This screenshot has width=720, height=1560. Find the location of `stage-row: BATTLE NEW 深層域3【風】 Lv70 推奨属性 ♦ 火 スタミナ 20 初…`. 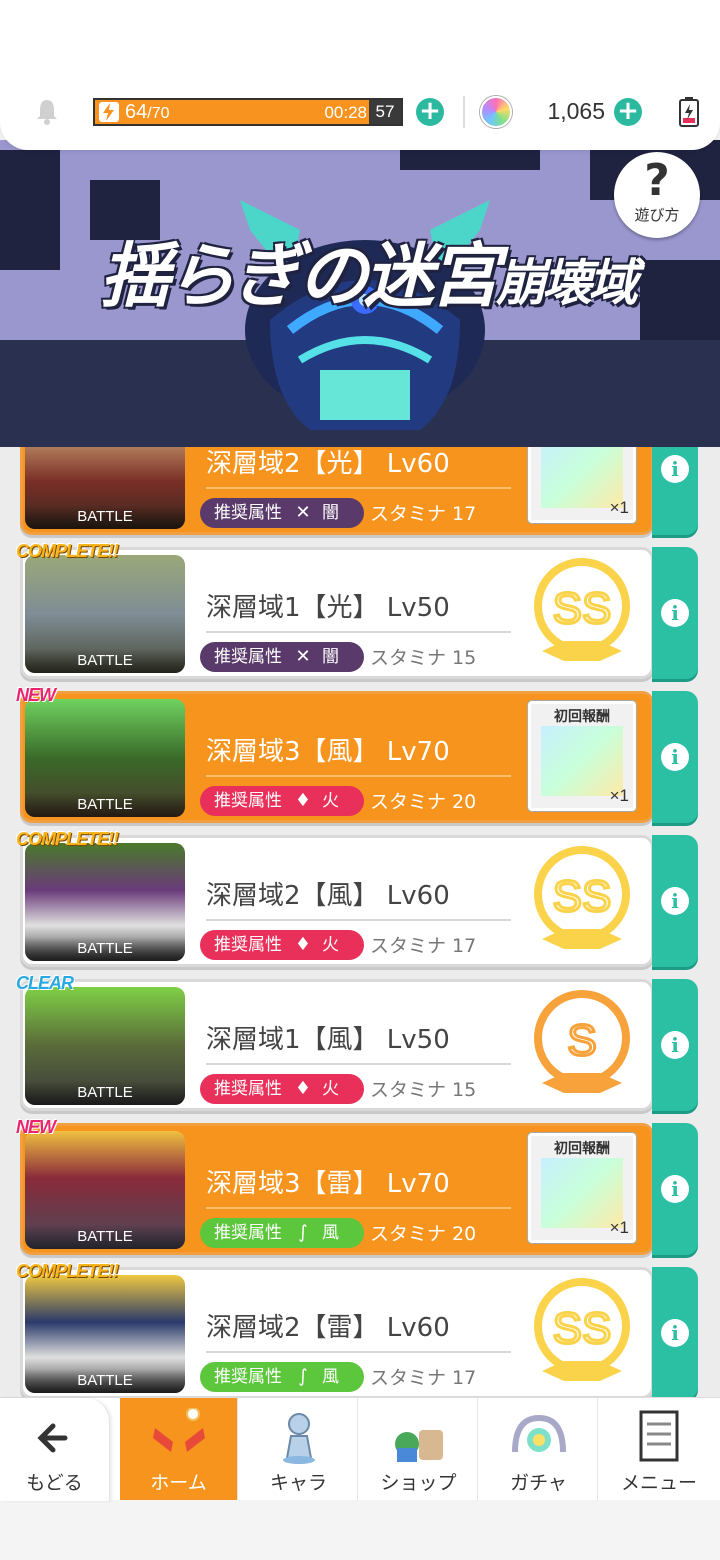

stage-row: BATTLE NEW 深層域3【風】 Lv70 推奨属性 ♦ 火 スタミナ 20 初… is located at coordinates (357, 754).